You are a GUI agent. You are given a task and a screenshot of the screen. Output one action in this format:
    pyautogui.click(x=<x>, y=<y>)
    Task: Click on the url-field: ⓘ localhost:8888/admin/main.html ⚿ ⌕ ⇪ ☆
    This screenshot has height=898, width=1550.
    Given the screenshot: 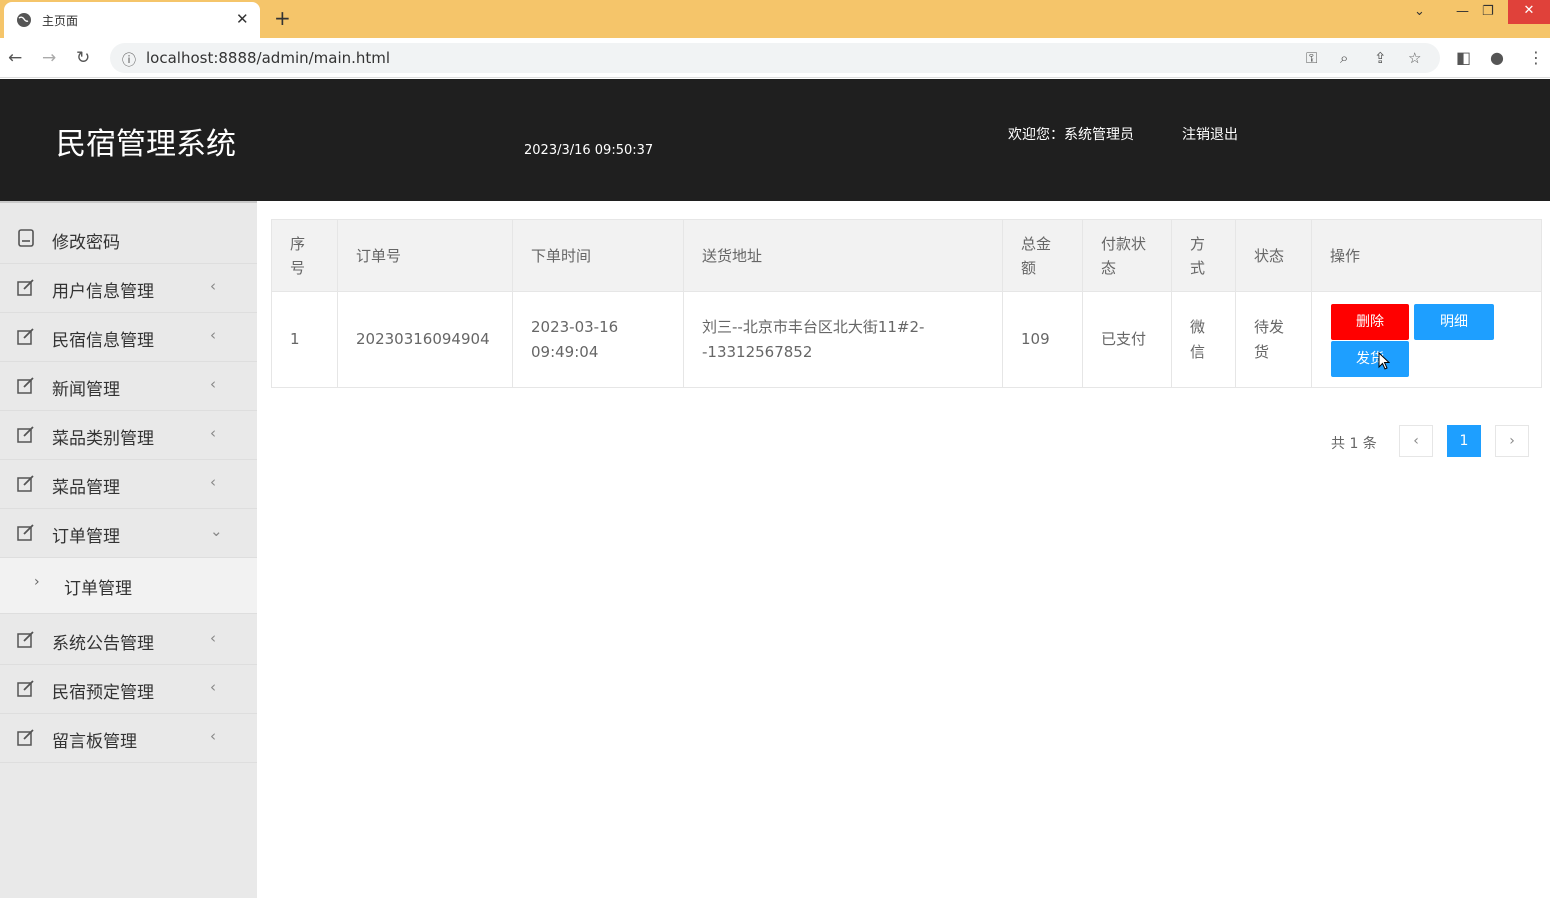 What is the action you would take?
    pyautogui.click(x=775, y=58)
    